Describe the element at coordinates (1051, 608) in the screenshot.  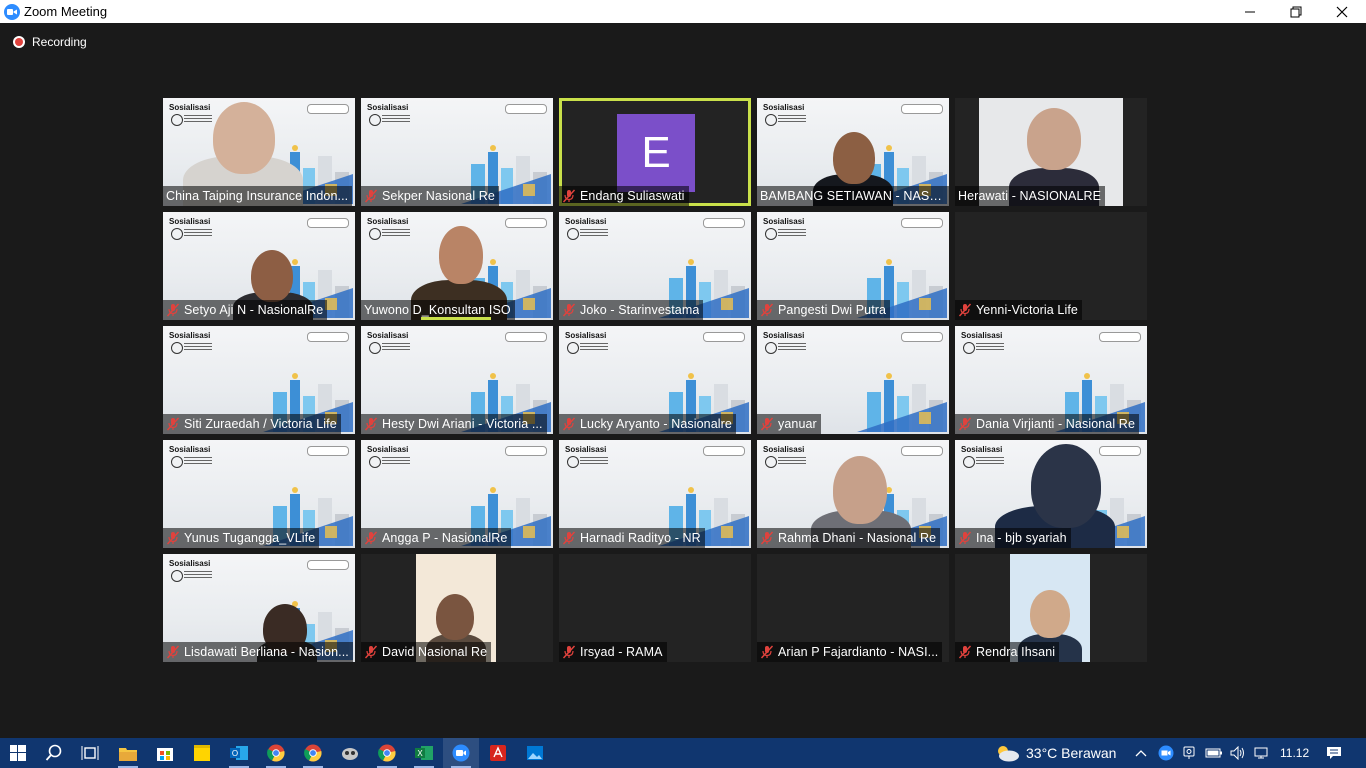
I see `participant-tile: Rendra Ihsani` at that location.